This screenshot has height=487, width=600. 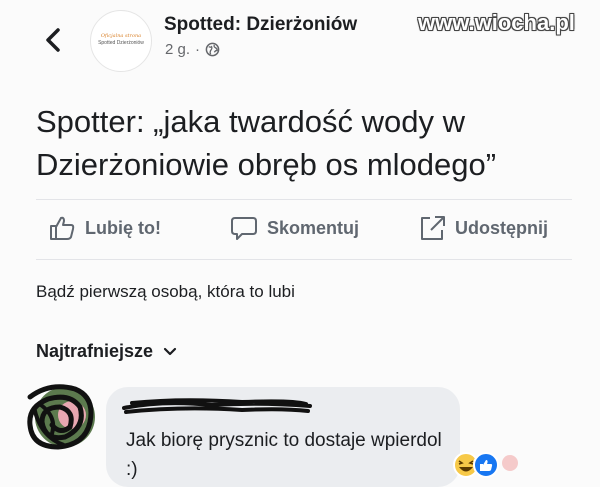 I want to click on comment-button: Skomentuj, so click(x=294, y=228).